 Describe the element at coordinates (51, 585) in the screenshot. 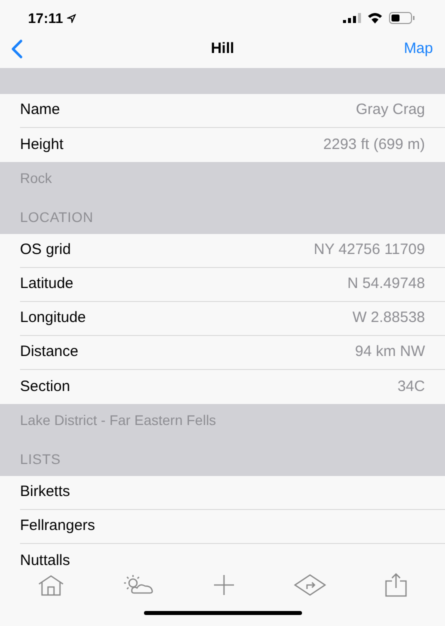

I see `house-icon` at that location.